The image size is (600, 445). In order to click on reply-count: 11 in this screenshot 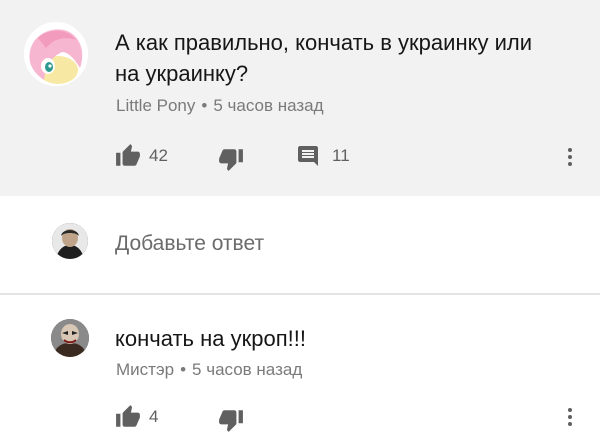, I will do `click(341, 155)`.